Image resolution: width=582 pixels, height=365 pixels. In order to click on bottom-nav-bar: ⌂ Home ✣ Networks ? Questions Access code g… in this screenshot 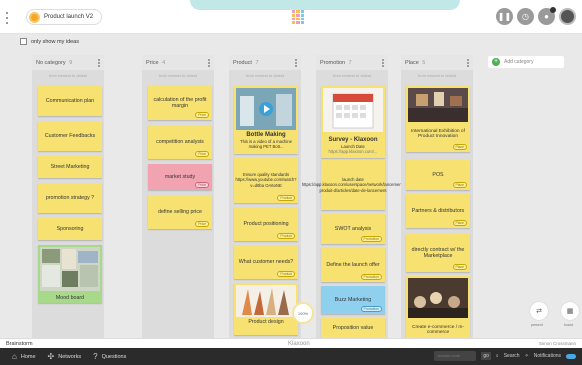, I will do `click(291, 356)`.